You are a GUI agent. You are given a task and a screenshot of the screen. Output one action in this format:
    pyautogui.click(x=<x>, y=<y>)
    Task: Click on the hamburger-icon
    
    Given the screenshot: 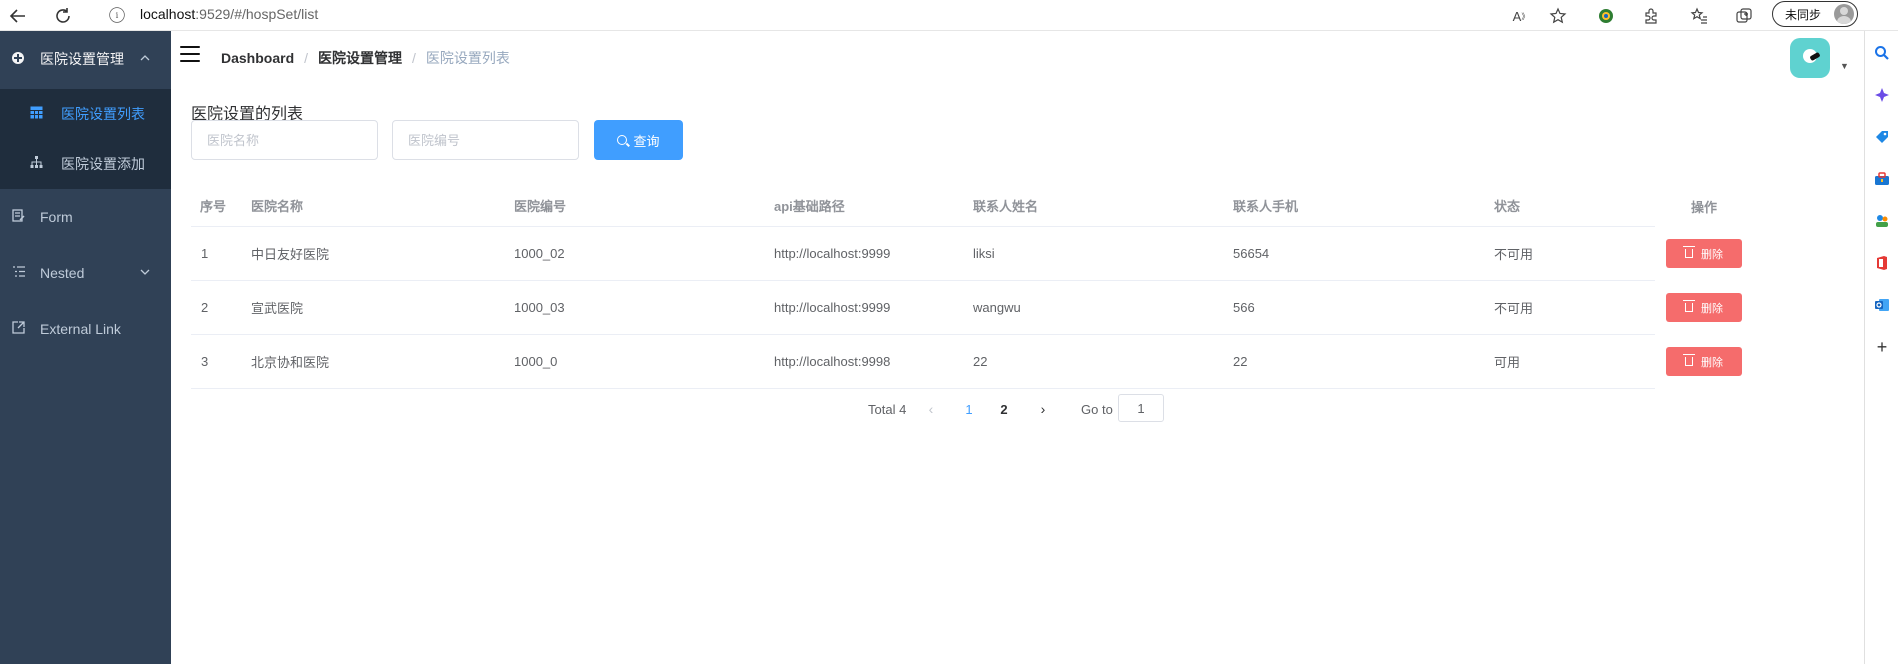 What is the action you would take?
    pyautogui.click(x=190, y=55)
    